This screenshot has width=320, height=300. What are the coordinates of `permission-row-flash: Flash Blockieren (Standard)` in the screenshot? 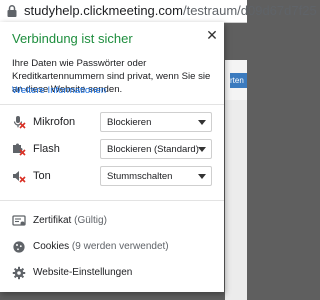 It's located at (112, 149).